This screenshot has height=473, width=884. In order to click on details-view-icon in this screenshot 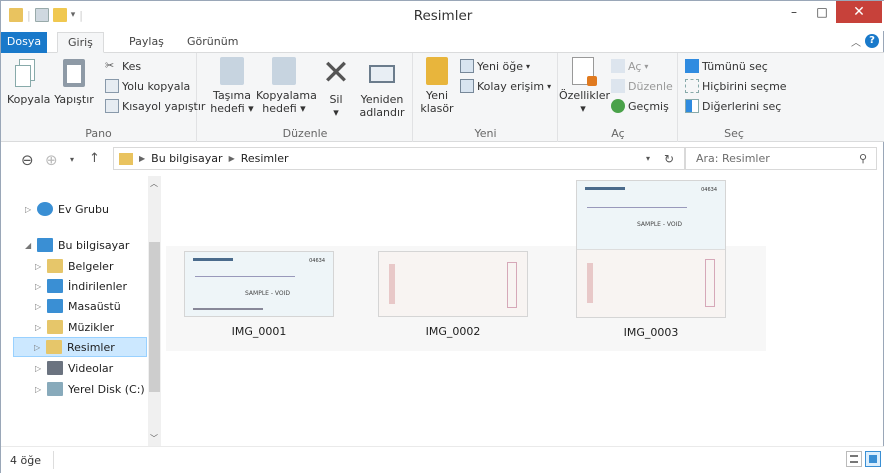, I will do `click(854, 459)`.